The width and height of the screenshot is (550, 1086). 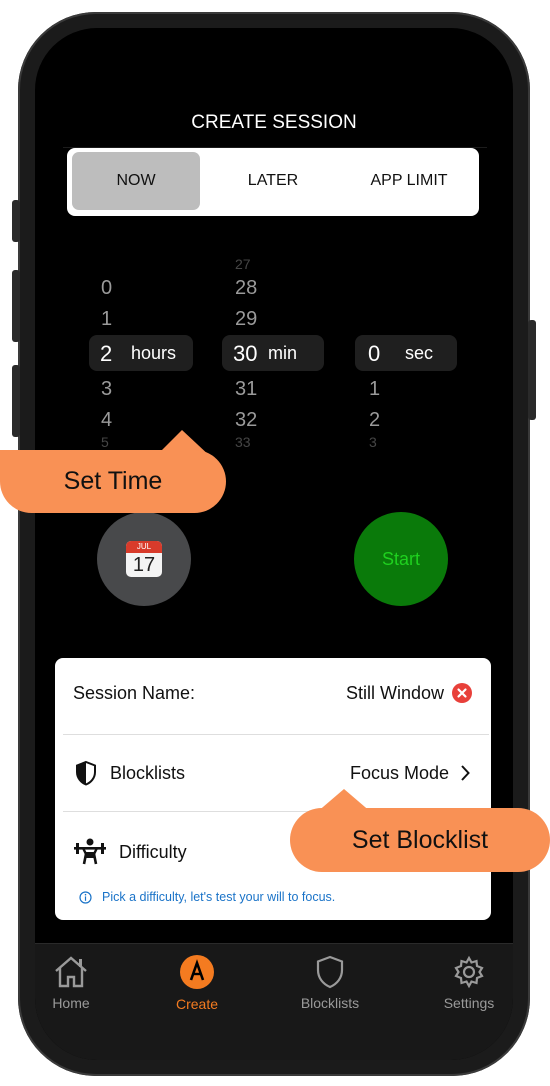 What do you see at coordinates (243, 264) in the screenshot?
I see `minutes-option: 27` at bounding box center [243, 264].